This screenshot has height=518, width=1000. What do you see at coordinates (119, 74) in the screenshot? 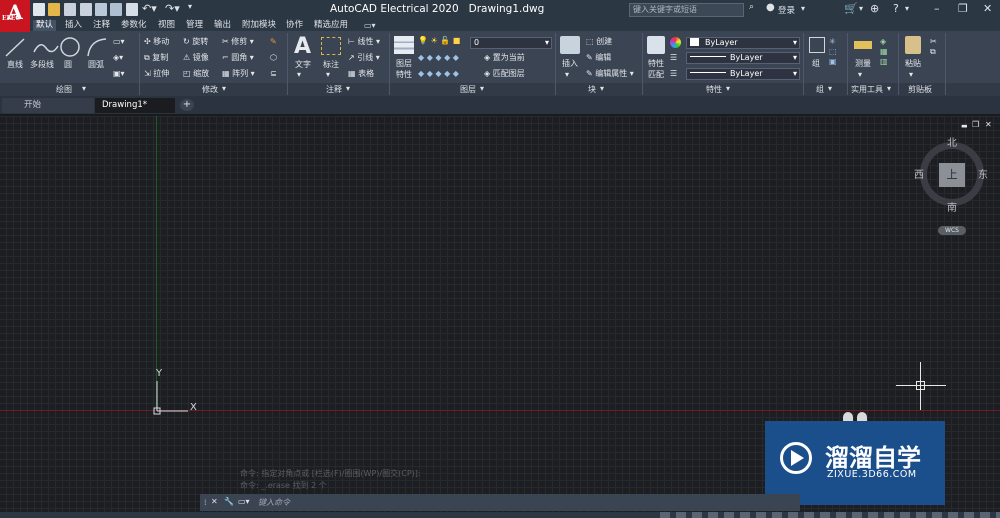
I see `region-icon: ▣▾` at bounding box center [119, 74].